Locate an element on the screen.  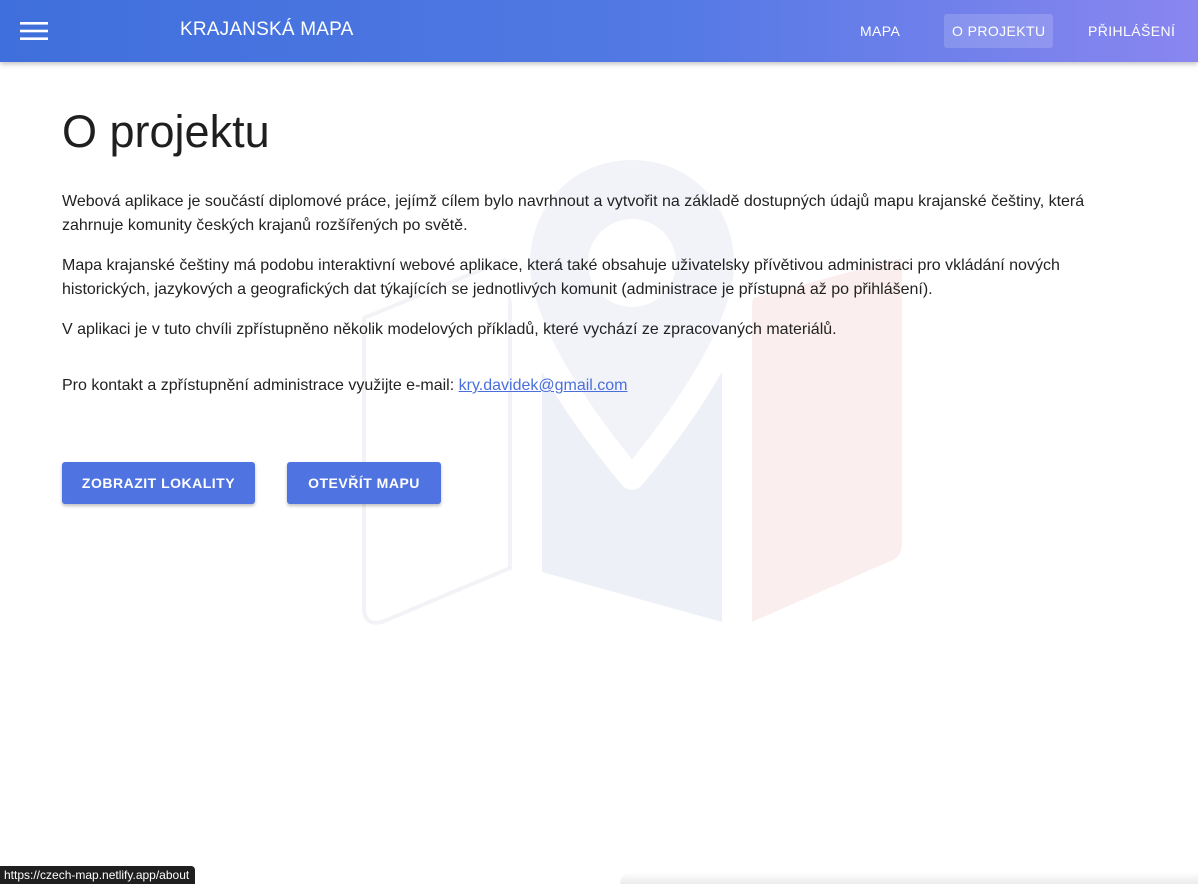
show-localities-button: ZOBRAZIT LOKALITY is located at coordinates (158, 483).